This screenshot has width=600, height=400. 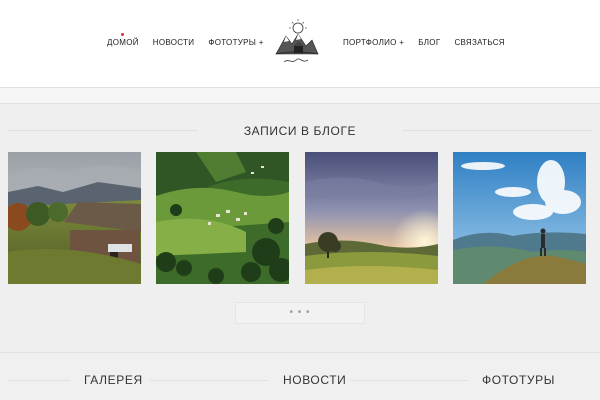 I want to click on nav-contact: СВЯЗАТЬСЯ, so click(x=479, y=42).